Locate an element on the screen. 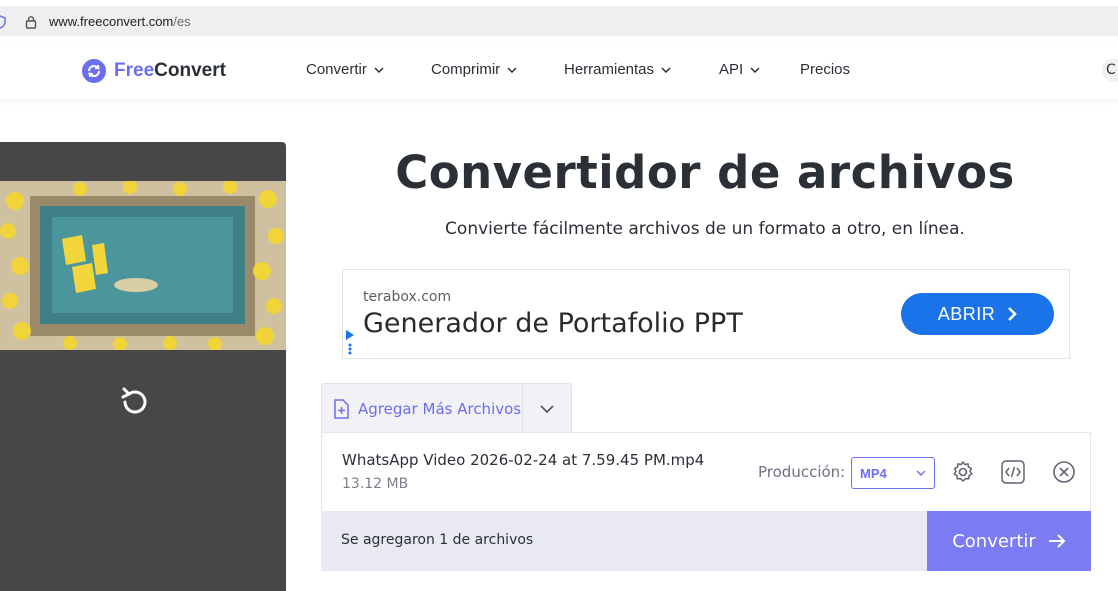 The width and height of the screenshot is (1118, 591). nav-comprimir: Comprimir is located at coordinates (474, 69).